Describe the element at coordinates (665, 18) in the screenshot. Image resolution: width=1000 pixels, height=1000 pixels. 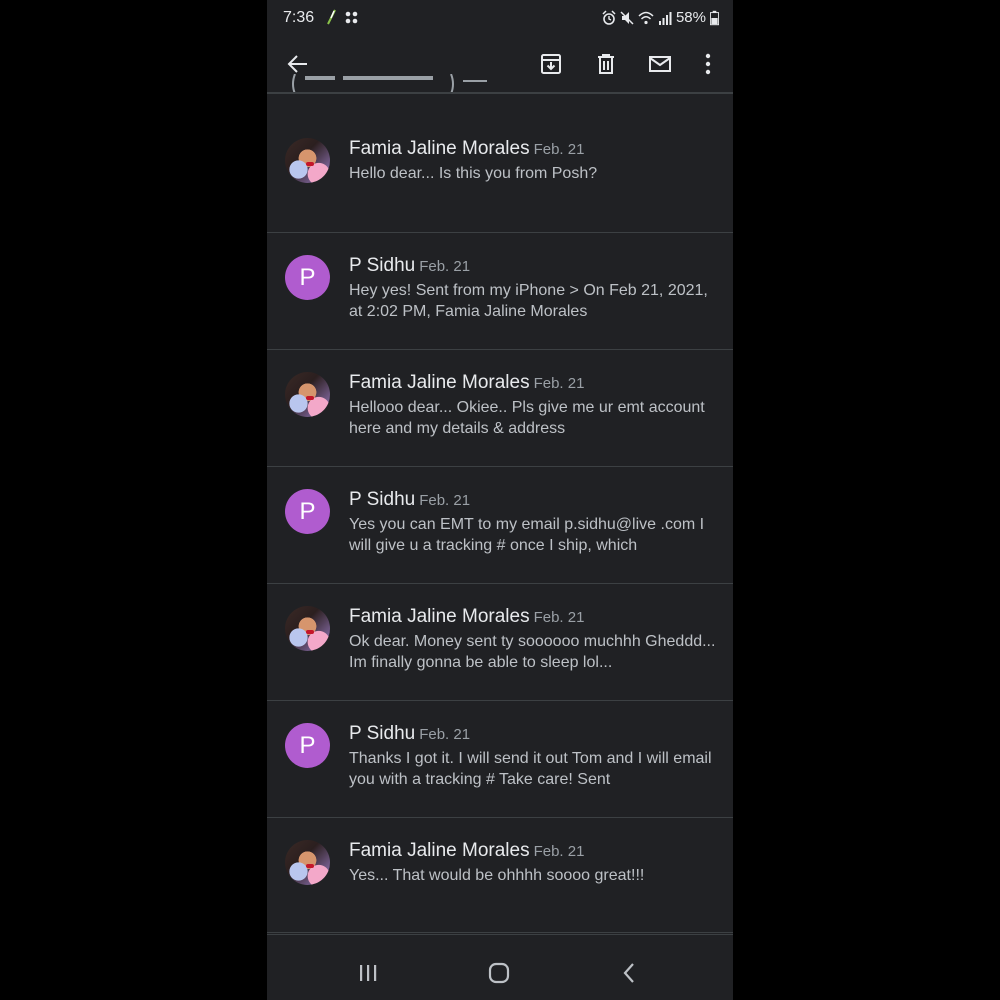
I see `signal-icon` at that location.